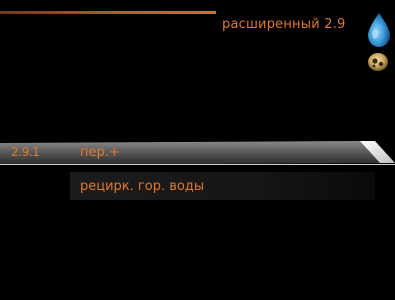 This screenshot has width=395, height=300. I want to click on menu-item-label: пер.+, so click(100, 152).